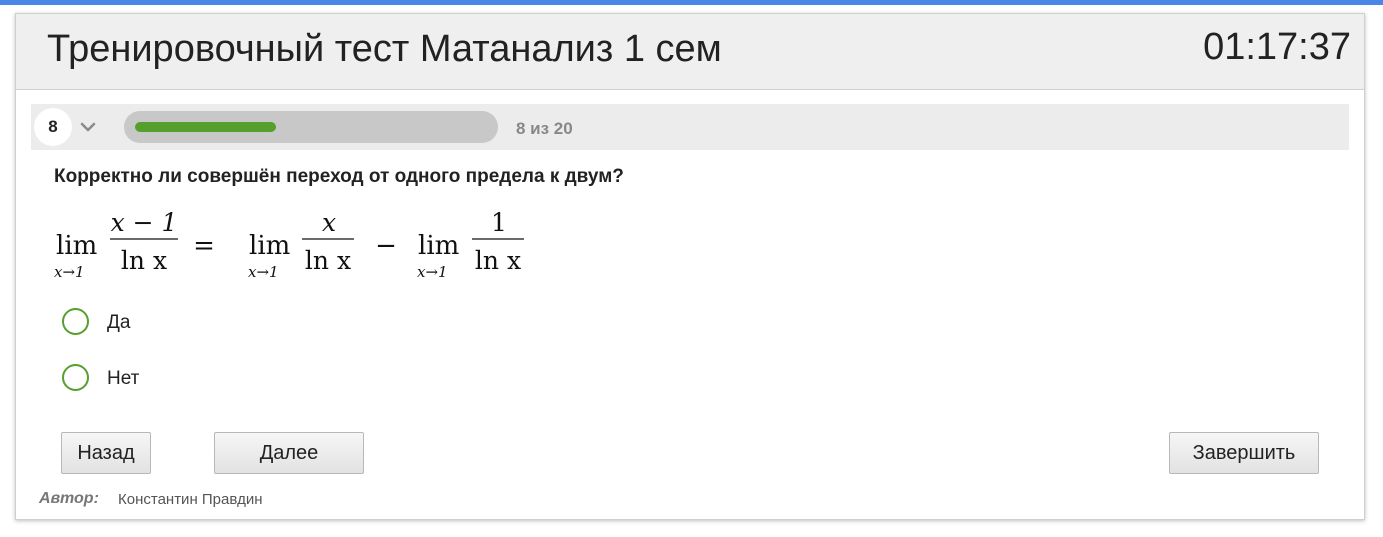 The height and width of the screenshot is (537, 1383). I want to click on finish-button: Завершить, so click(1244, 453).